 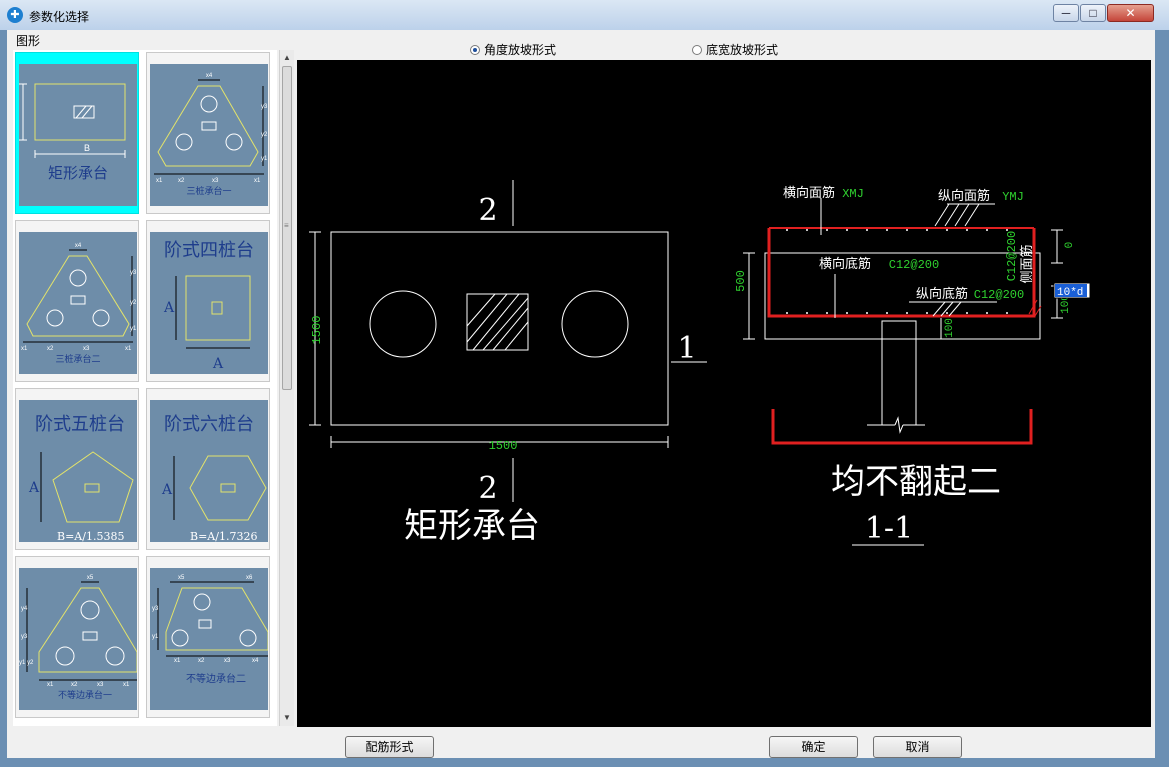 I want to click on three-pile-1-side-dim-1: y3, so click(x=264, y=107).